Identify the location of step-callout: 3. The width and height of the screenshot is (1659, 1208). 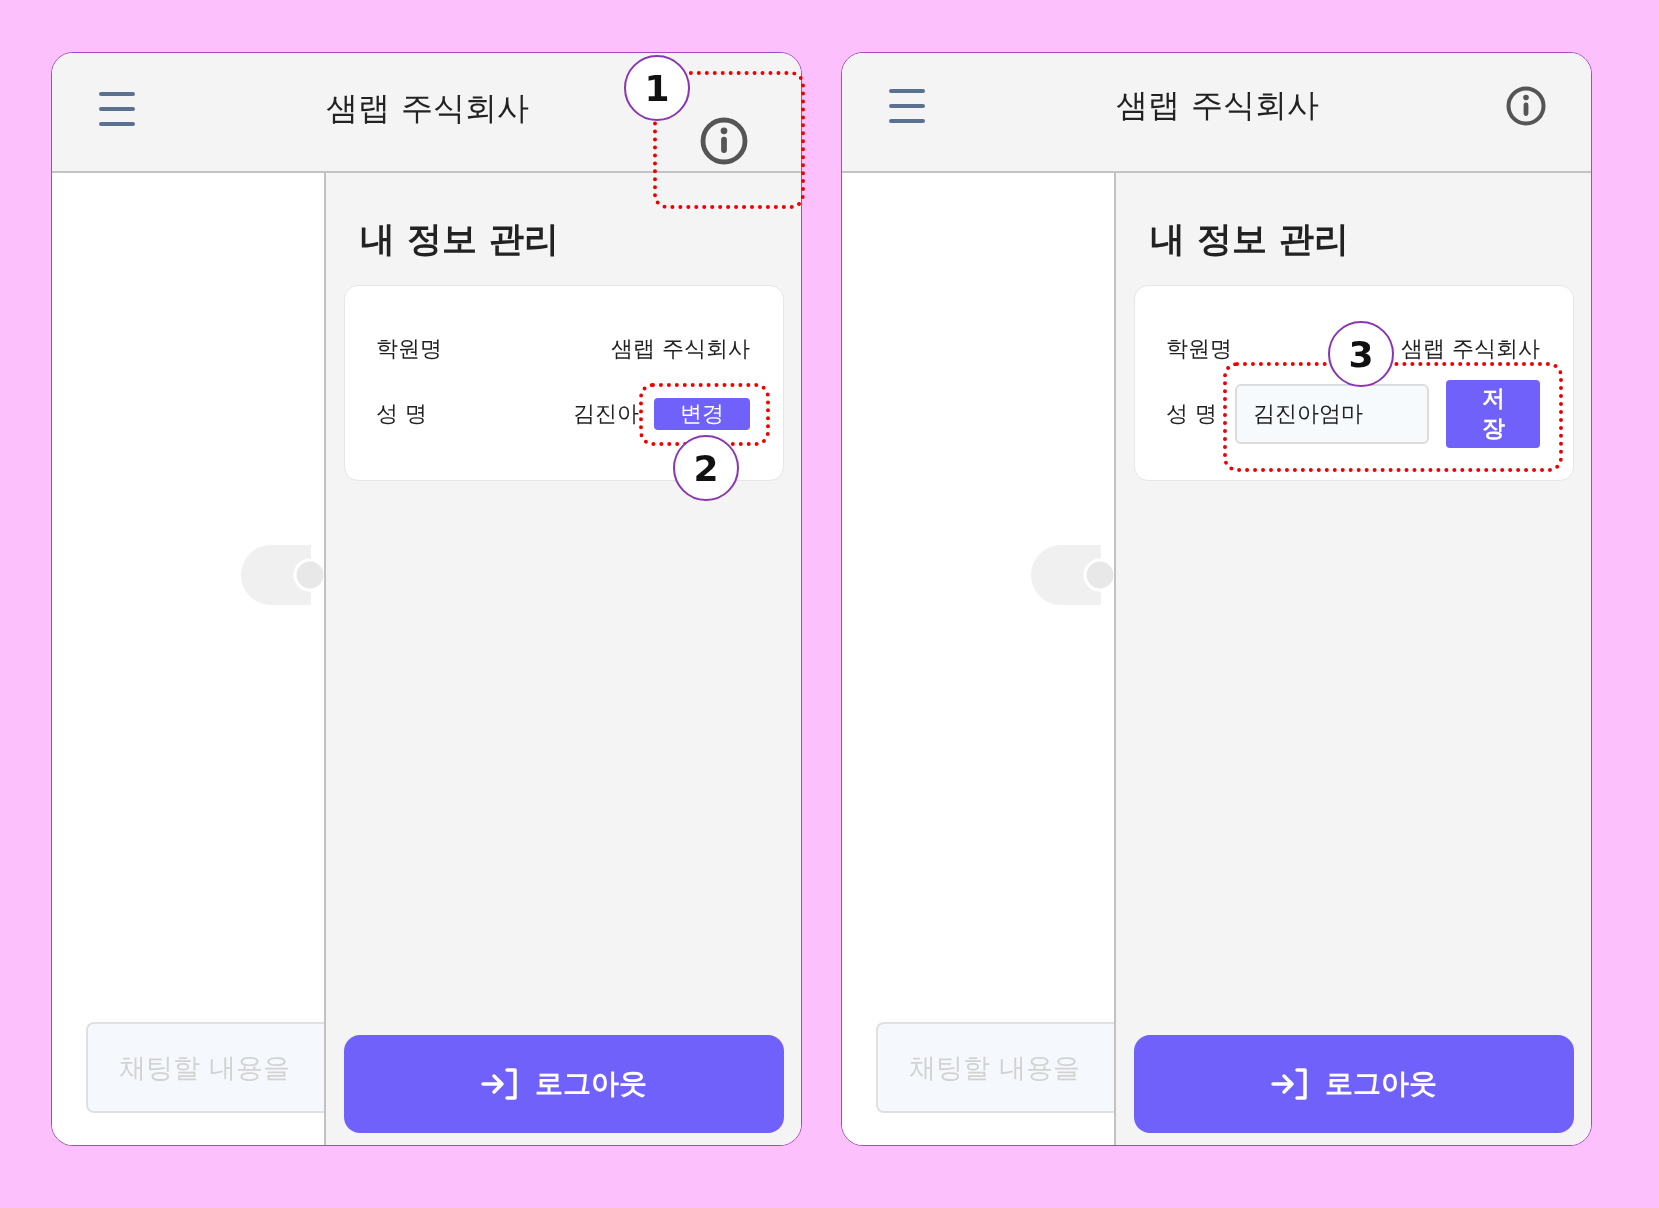
(1361, 354).